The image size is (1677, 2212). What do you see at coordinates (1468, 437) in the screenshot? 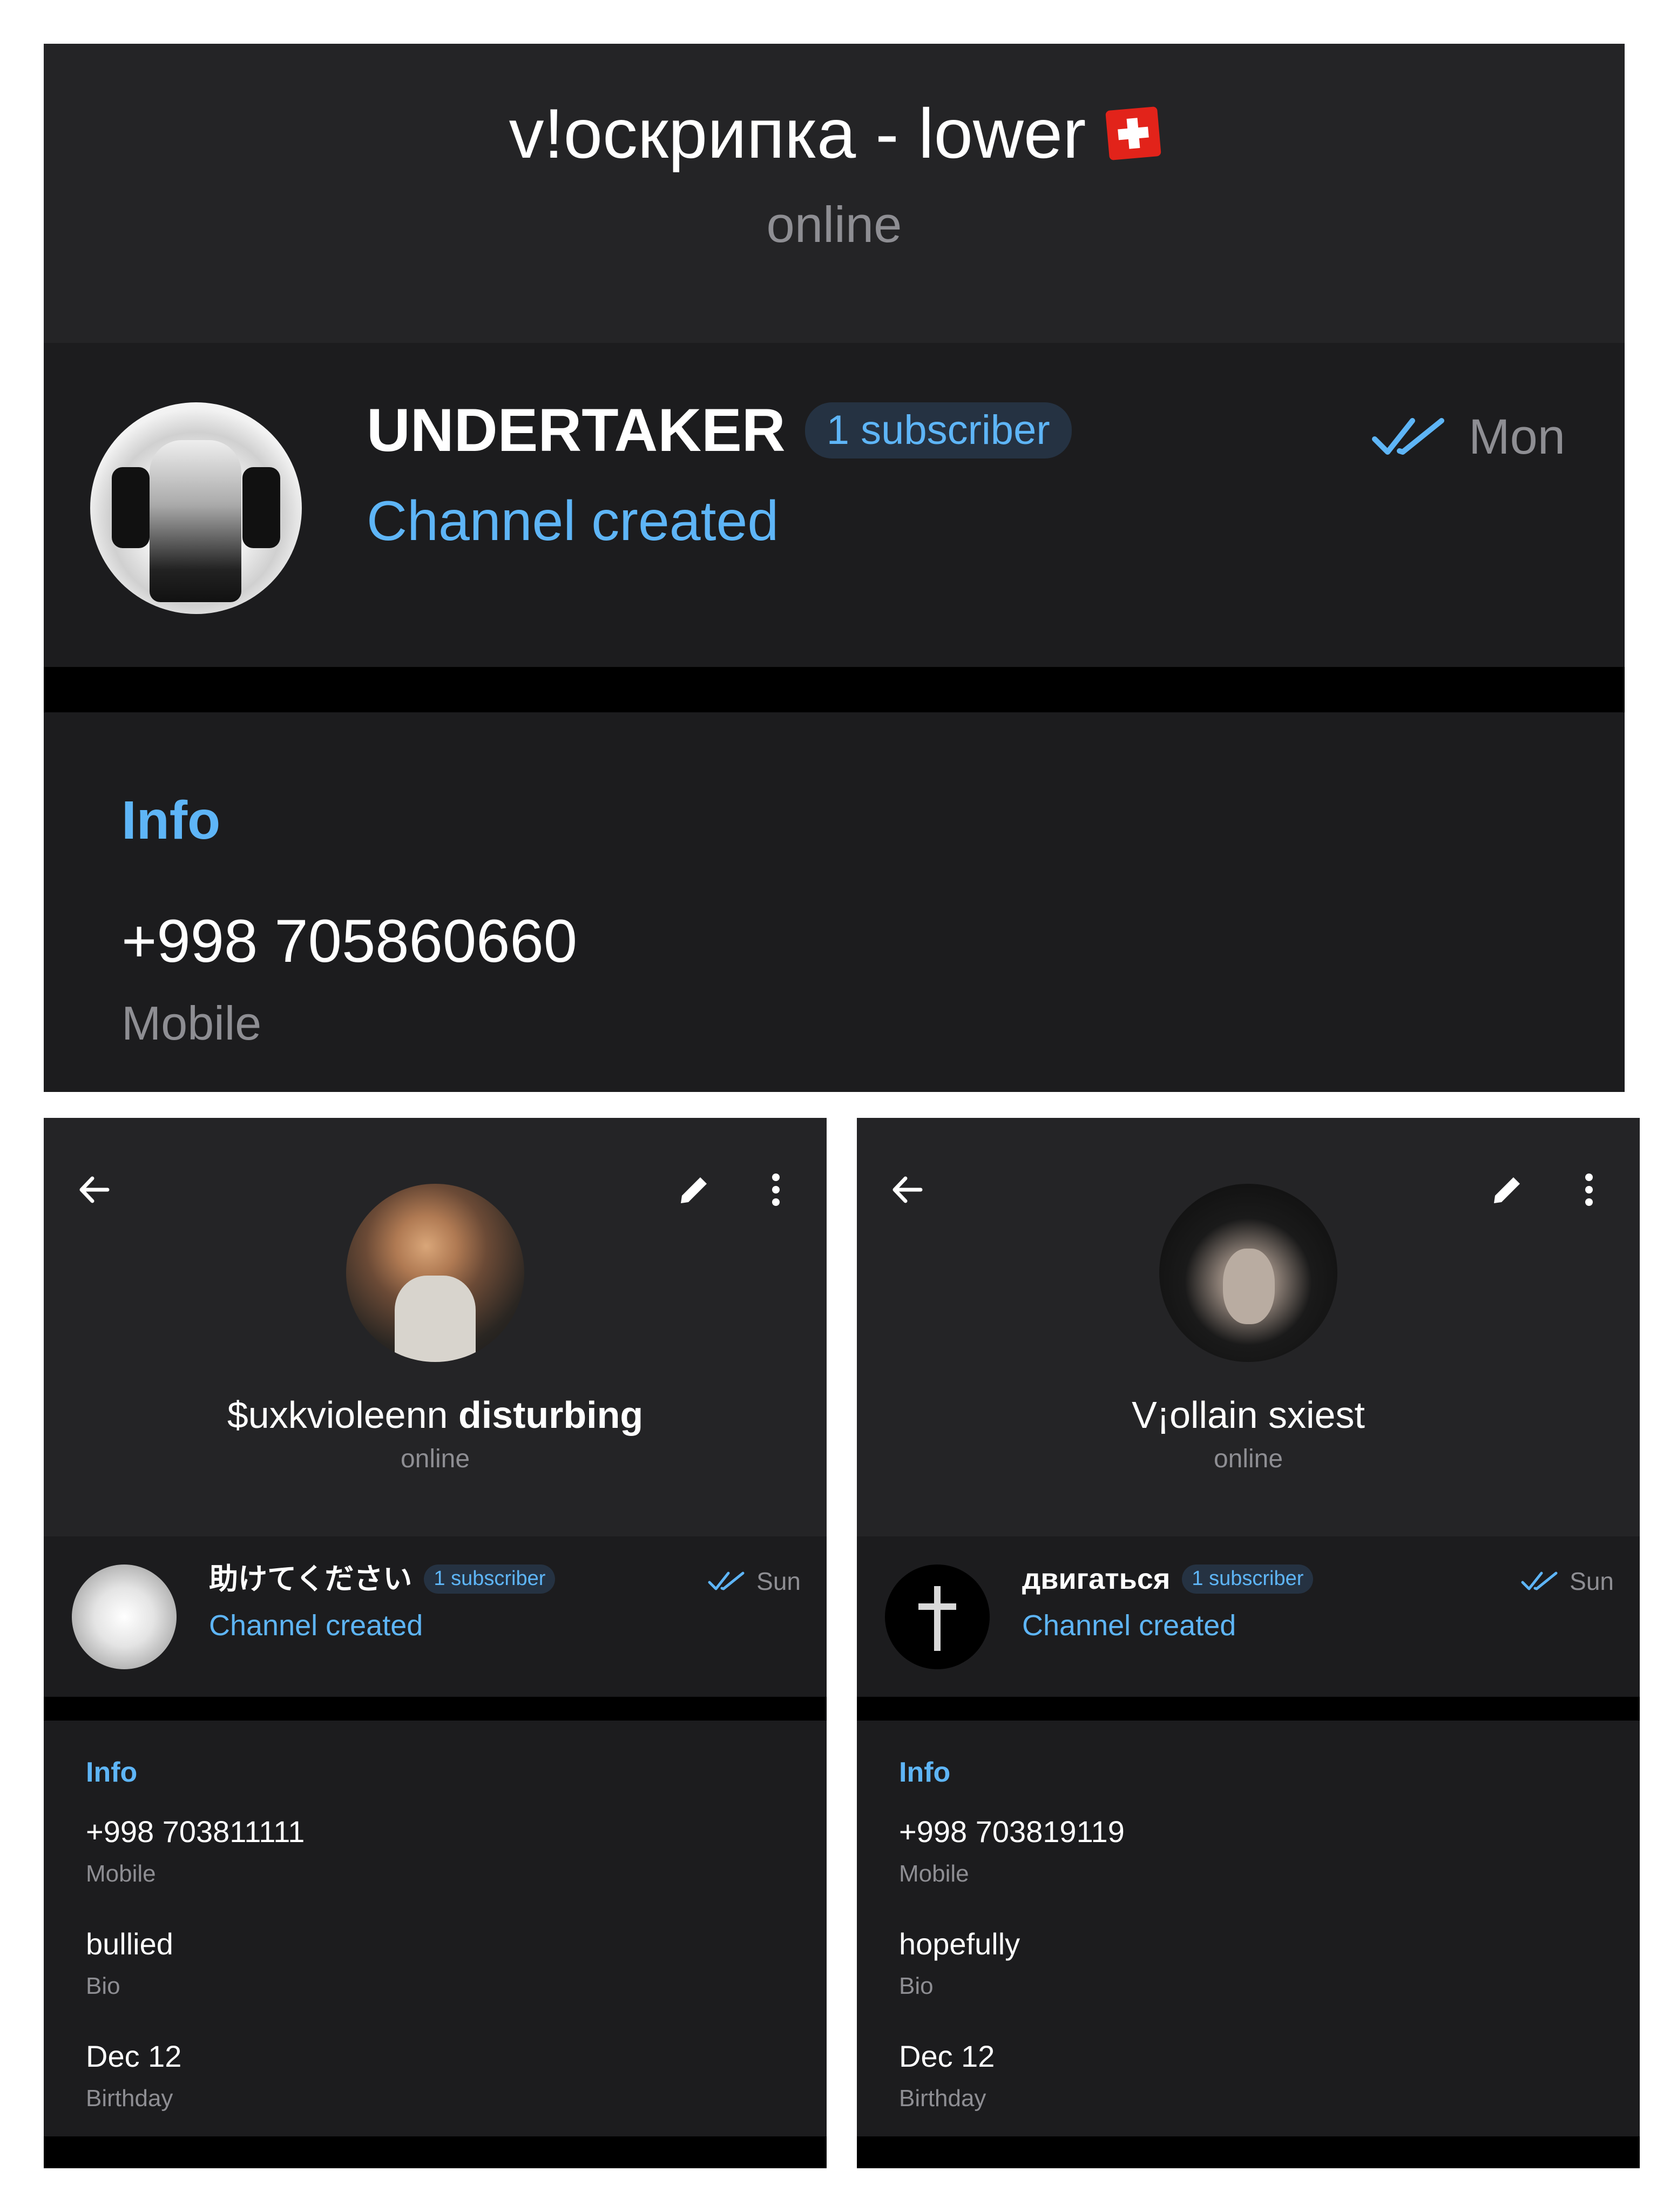
I see `channel-meta: Mon` at bounding box center [1468, 437].